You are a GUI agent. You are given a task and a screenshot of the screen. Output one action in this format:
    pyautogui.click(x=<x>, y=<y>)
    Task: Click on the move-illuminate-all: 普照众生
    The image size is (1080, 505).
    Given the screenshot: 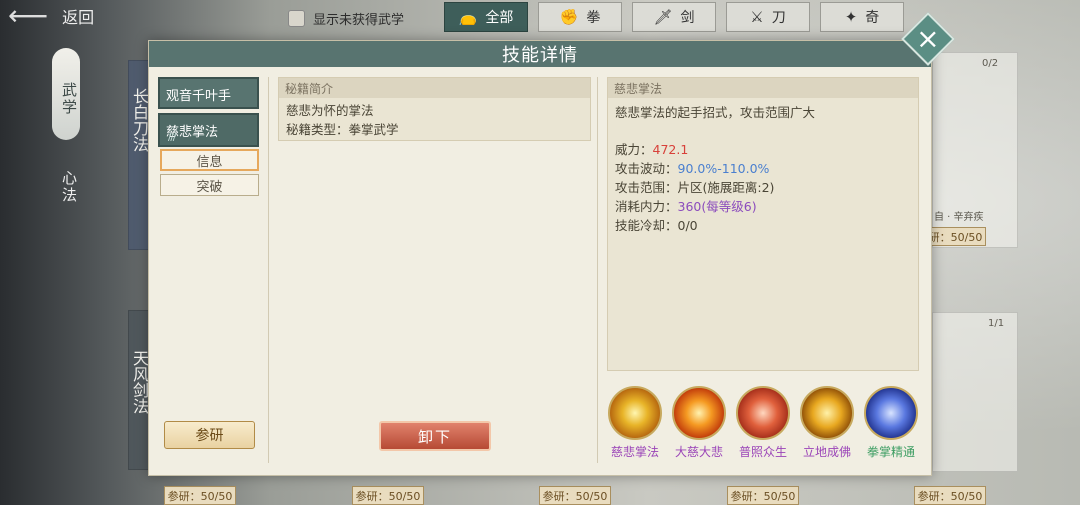 What is the action you would take?
    pyautogui.click(x=763, y=423)
    